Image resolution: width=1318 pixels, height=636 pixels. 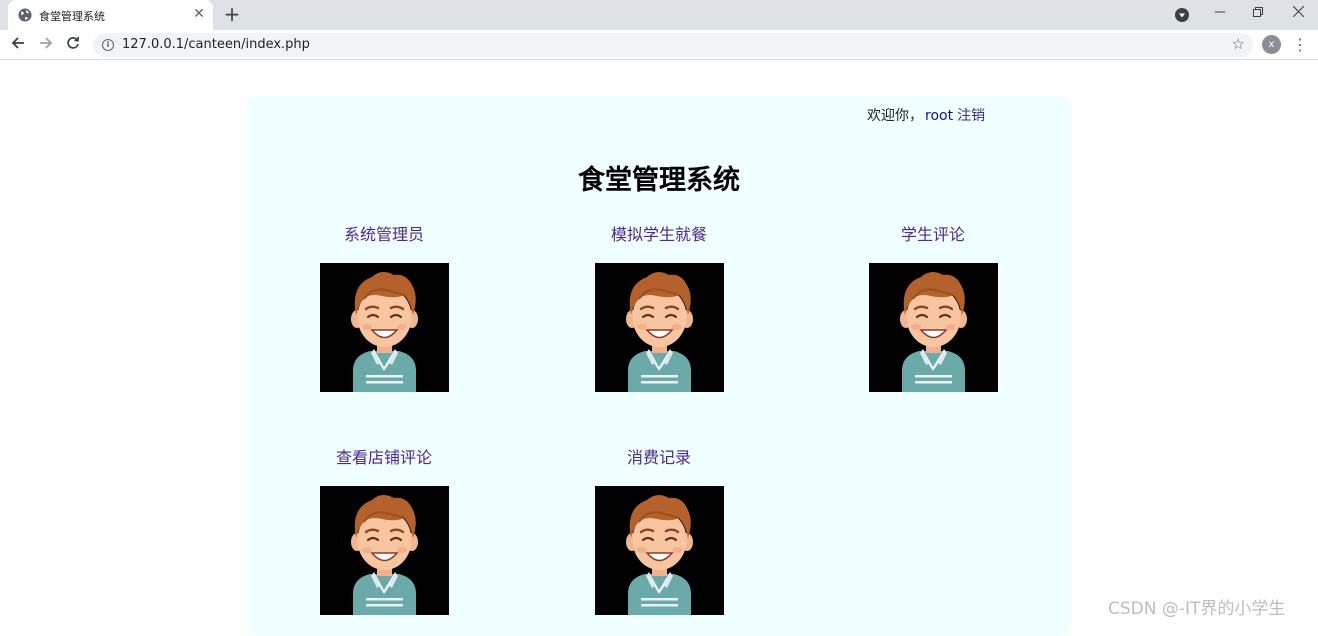 I want to click on browser-toolbar: i 127.0.0.1/canteen/index.php ☆, so click(x=659, y=45).